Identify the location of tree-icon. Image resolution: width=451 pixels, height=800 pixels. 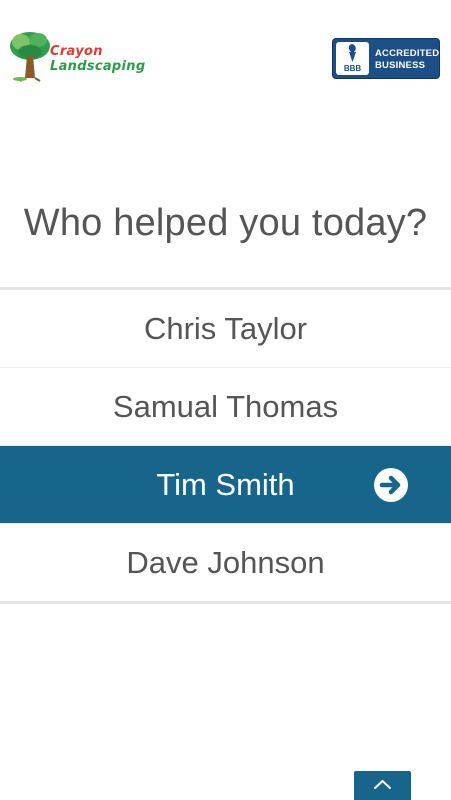
(30, 57).